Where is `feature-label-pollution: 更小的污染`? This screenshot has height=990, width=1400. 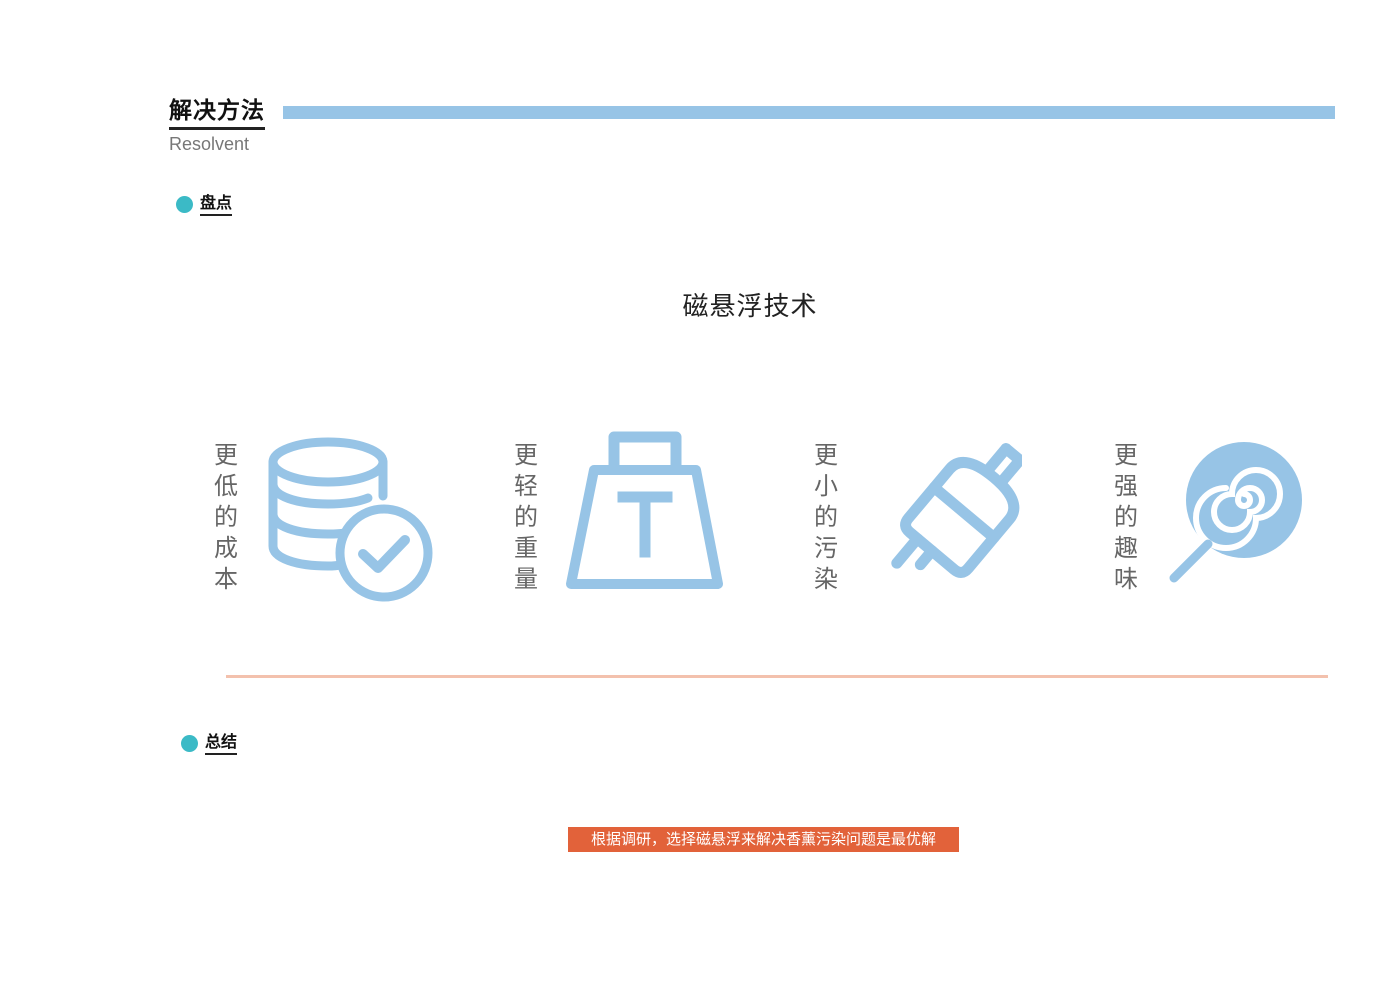 feature-label-pollution: 更小的污染 is located at coordinates (826, 517).